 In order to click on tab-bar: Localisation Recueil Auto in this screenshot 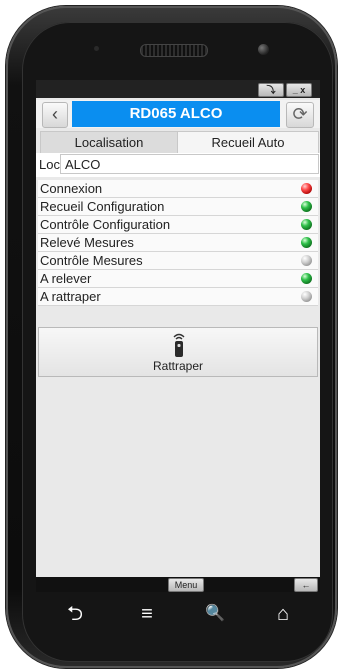, I will do `click(178, 142)`.